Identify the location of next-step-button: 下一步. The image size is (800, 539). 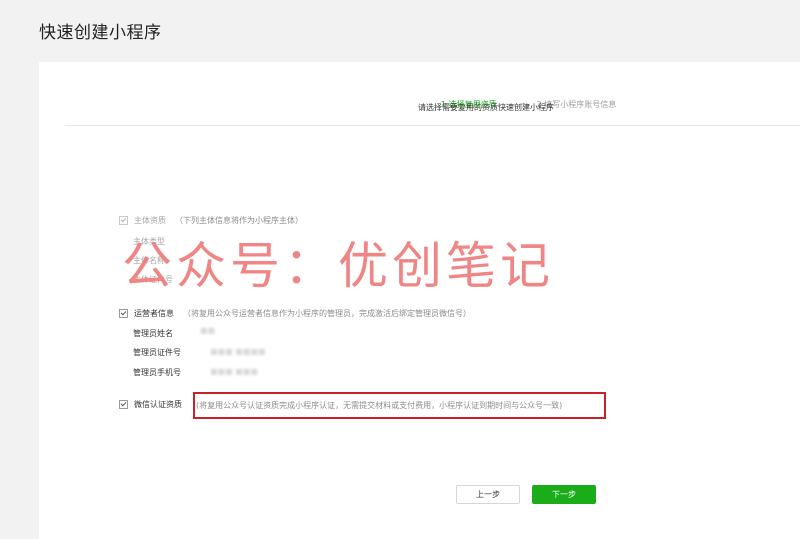
(564, 494).